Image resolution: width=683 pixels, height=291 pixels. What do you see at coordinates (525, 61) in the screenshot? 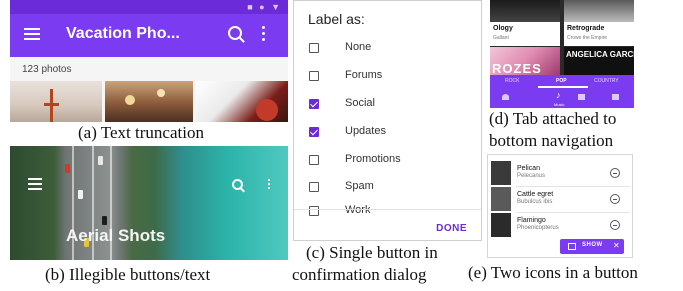
I see `album-art: ROZES` at bounding box center [525, 61].